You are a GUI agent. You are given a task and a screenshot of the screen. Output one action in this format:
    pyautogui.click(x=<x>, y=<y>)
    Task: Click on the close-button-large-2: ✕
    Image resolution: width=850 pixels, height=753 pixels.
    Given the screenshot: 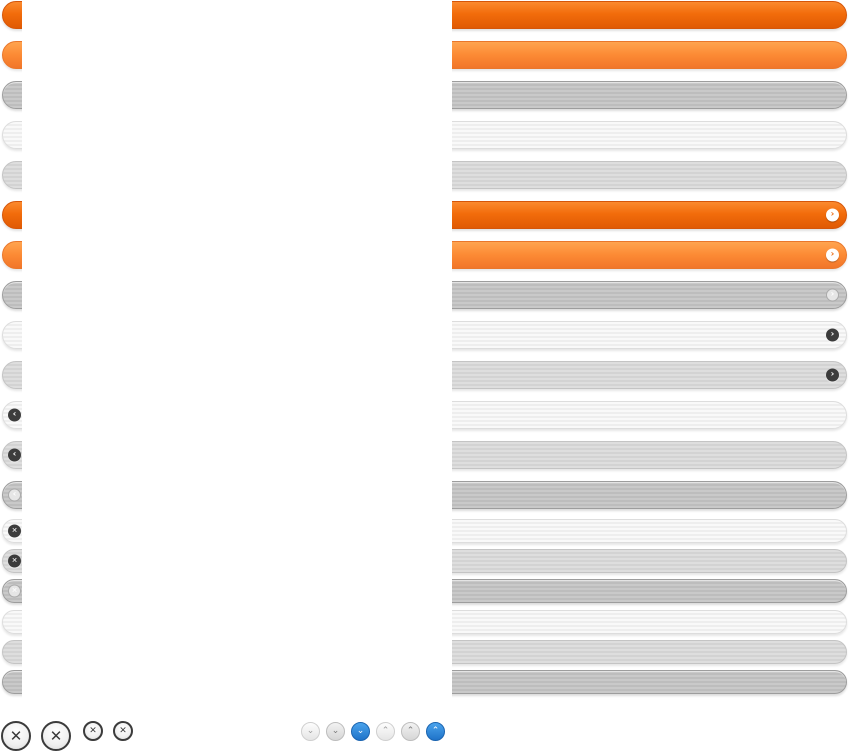 What is the action you would take?
    pyautogui.click(x=56, y=736)
    